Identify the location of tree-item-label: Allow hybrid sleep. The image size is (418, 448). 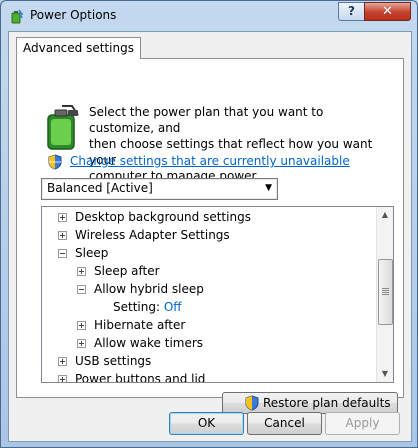
(149, 289).